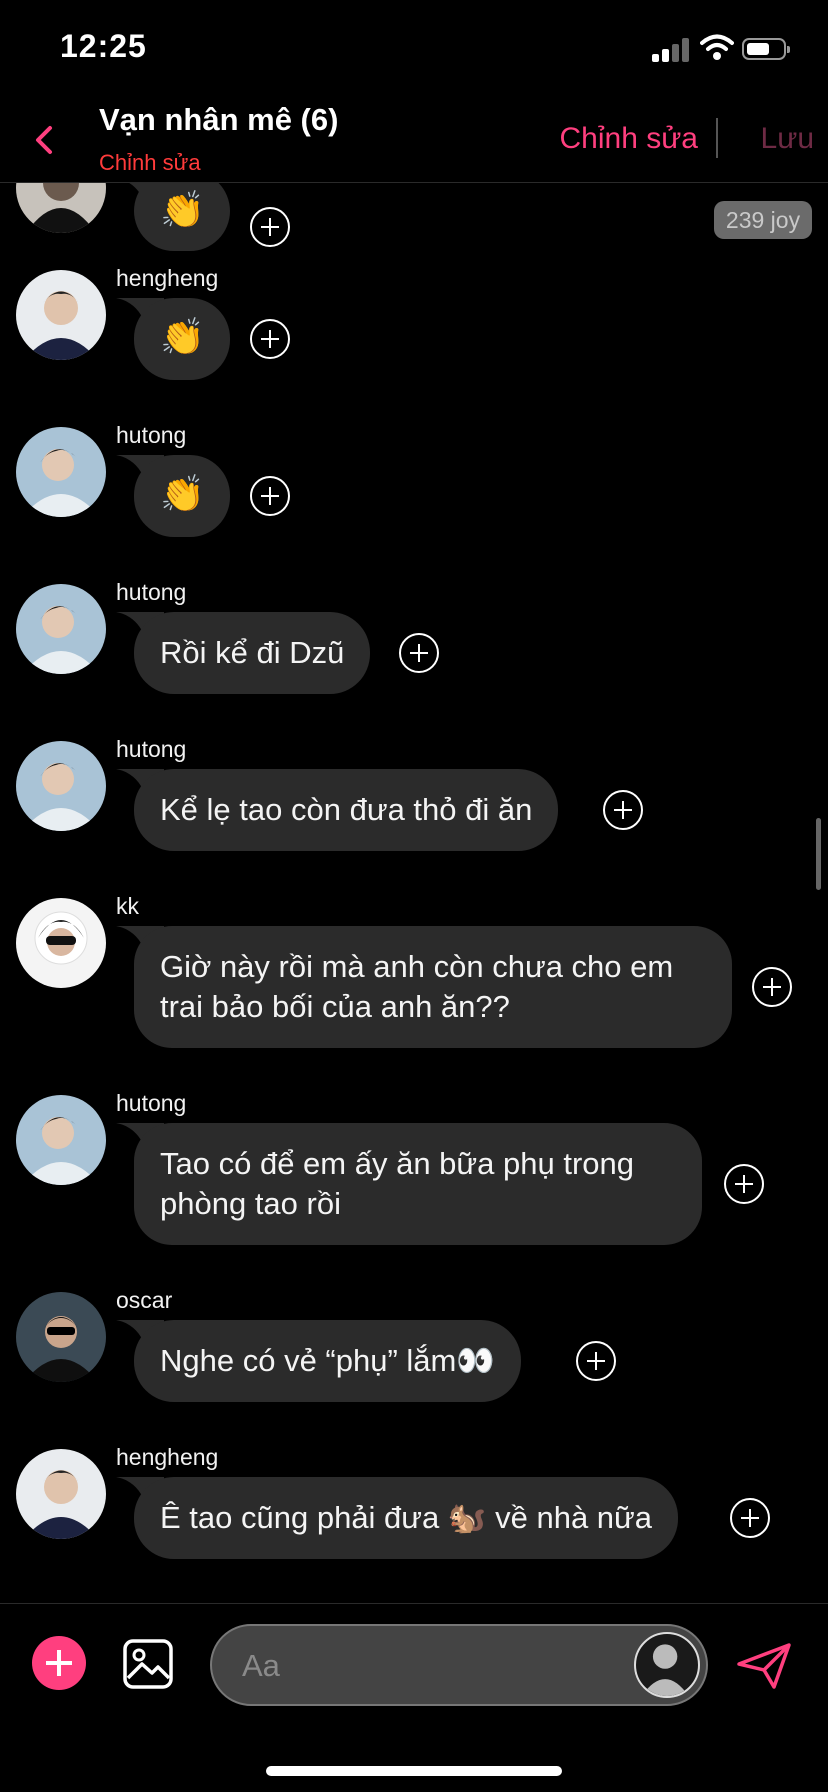 The image size is (828, 1792). I want to click on message-row: 👏, so click(414, 228).